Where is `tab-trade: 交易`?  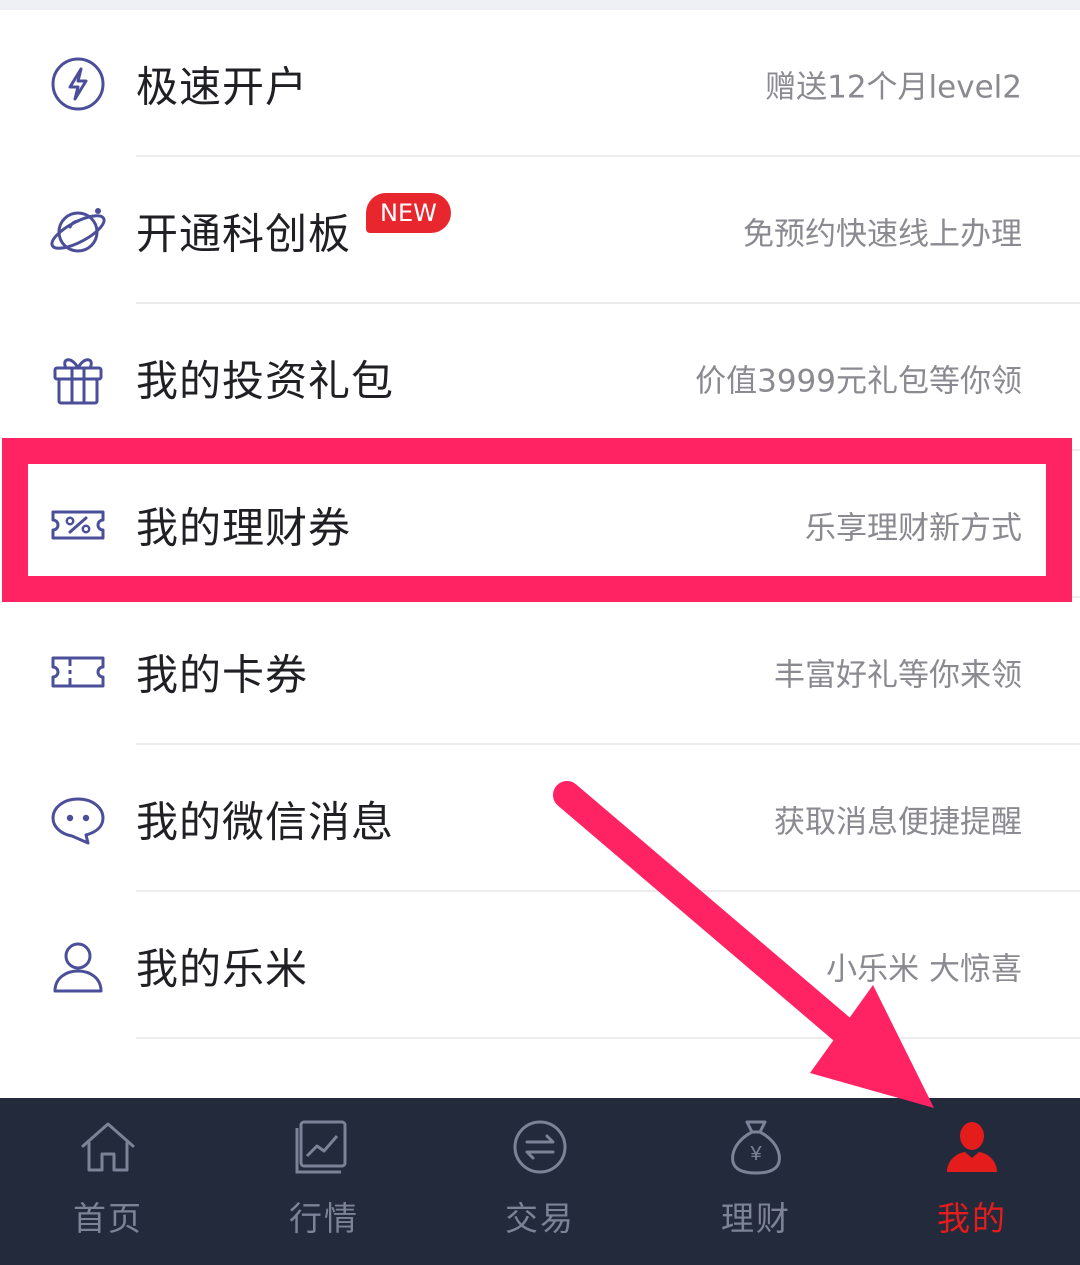
tab-trade: 交易 is located at coordinates (540, 1181).